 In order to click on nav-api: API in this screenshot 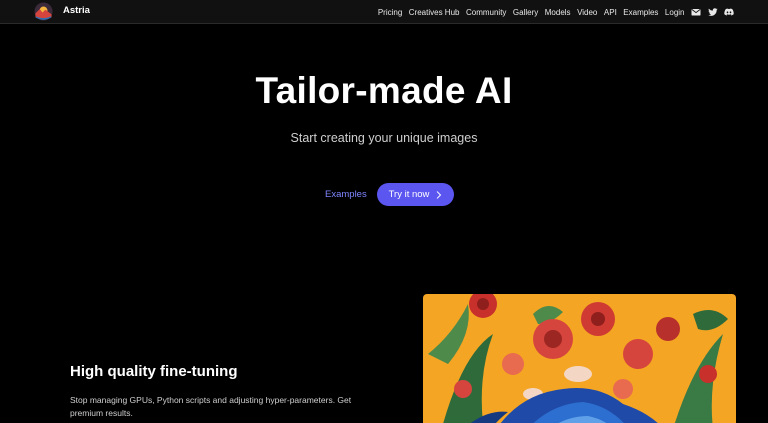, I will do `click(610, 12)`.